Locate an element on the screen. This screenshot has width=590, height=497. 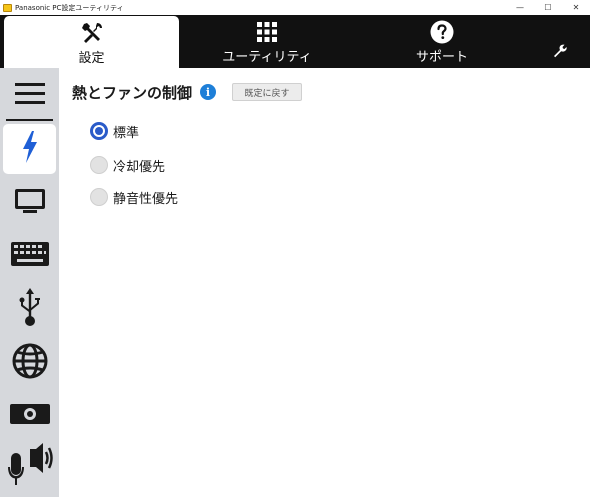
help-icon is located at coordinates (442, 32).